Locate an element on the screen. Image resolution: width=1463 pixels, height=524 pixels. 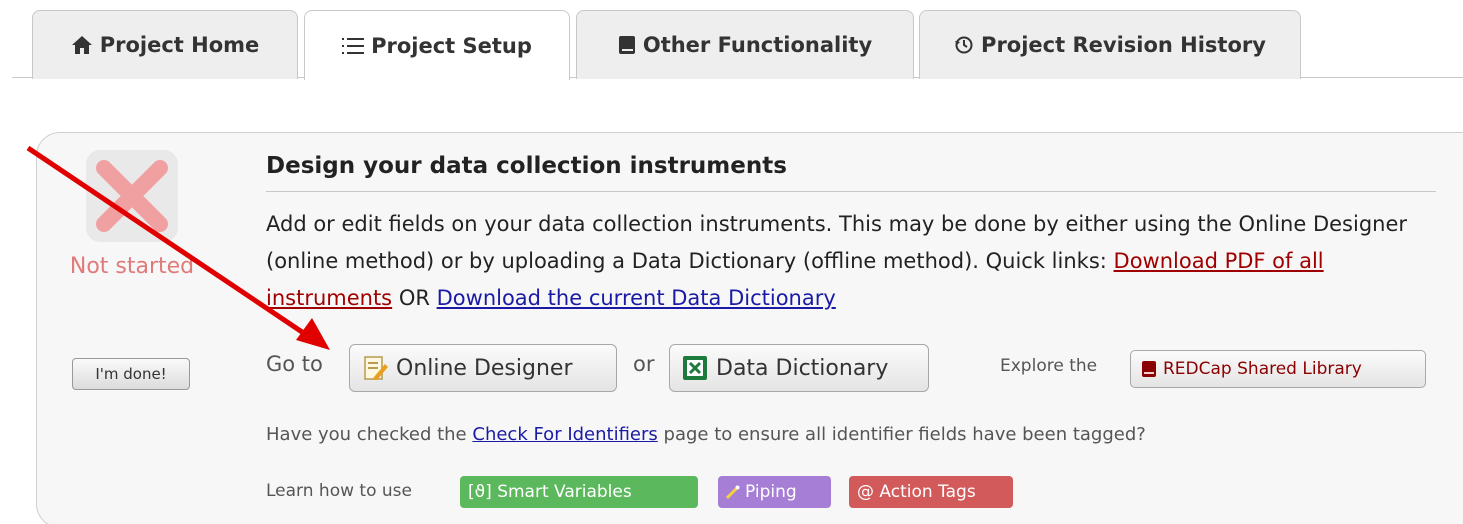
piping-button: Piping is located at coordinates (774, 492).